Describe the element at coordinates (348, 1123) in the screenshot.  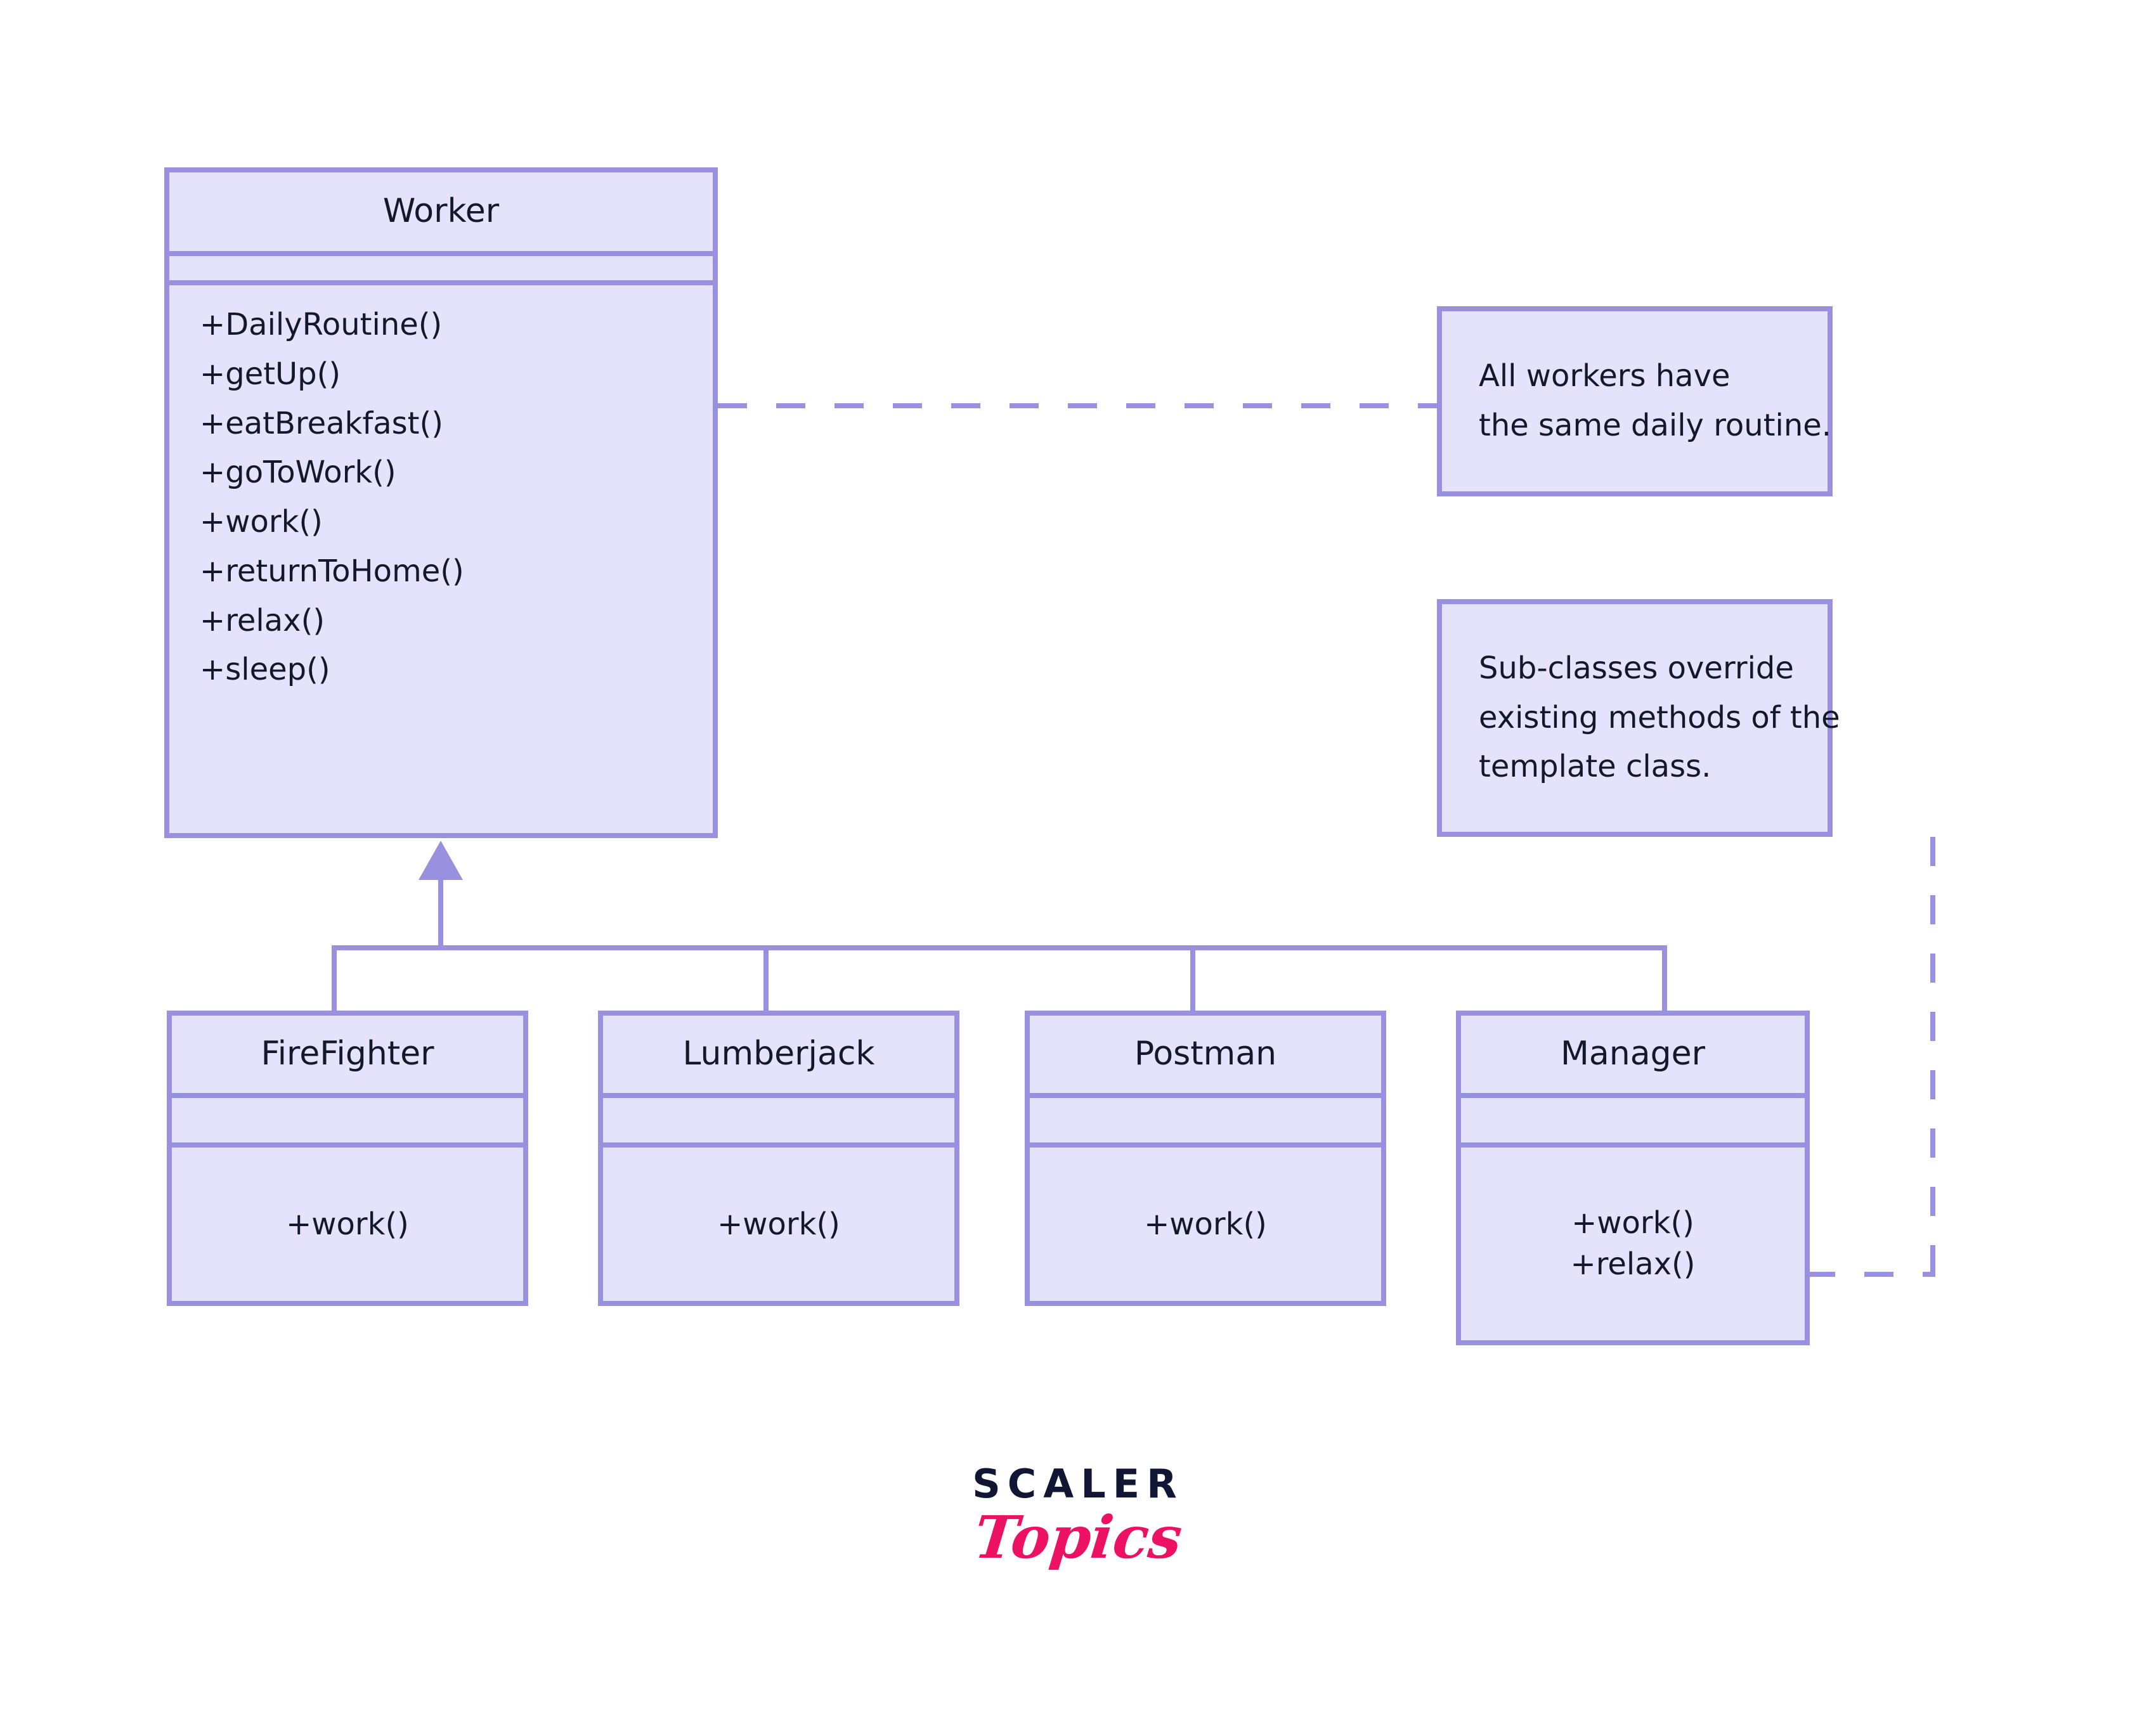
I see `class-attributes-compartment-firefighter` at that location.